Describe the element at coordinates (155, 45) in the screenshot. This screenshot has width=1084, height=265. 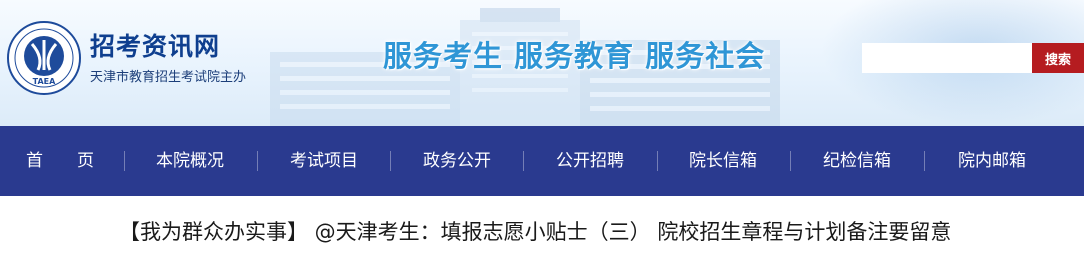
I see `site-name: 招考资讯网` at that location.